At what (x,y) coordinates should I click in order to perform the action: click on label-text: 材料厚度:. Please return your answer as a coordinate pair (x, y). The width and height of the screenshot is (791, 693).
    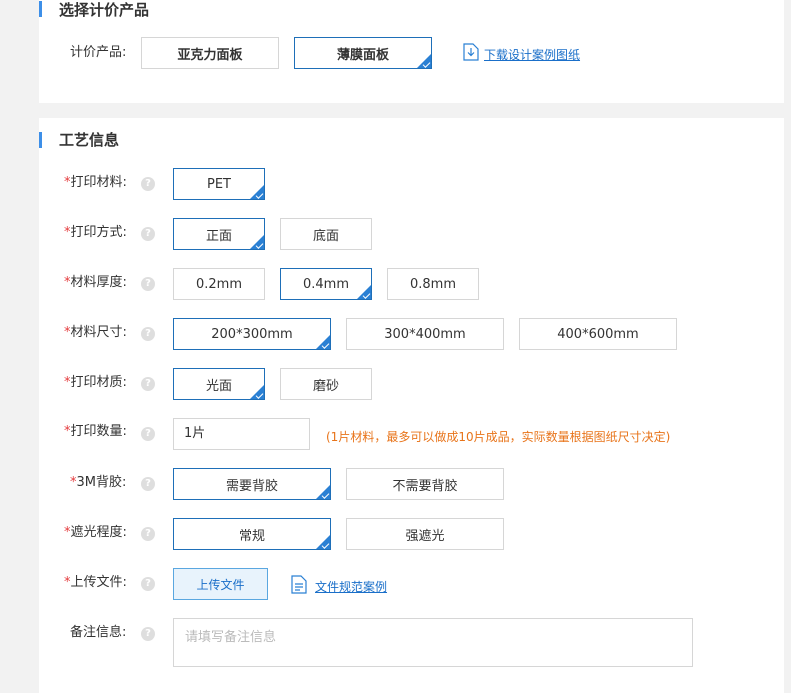
    Looking at the image, I should click on (98, 282).